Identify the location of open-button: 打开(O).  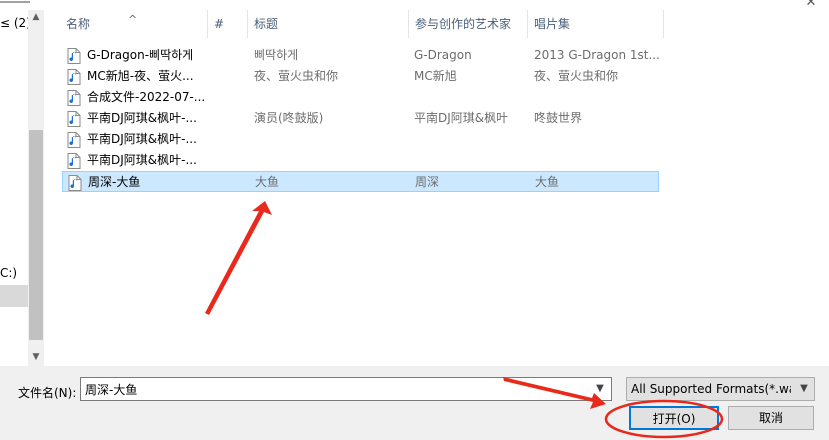
(674, 418).